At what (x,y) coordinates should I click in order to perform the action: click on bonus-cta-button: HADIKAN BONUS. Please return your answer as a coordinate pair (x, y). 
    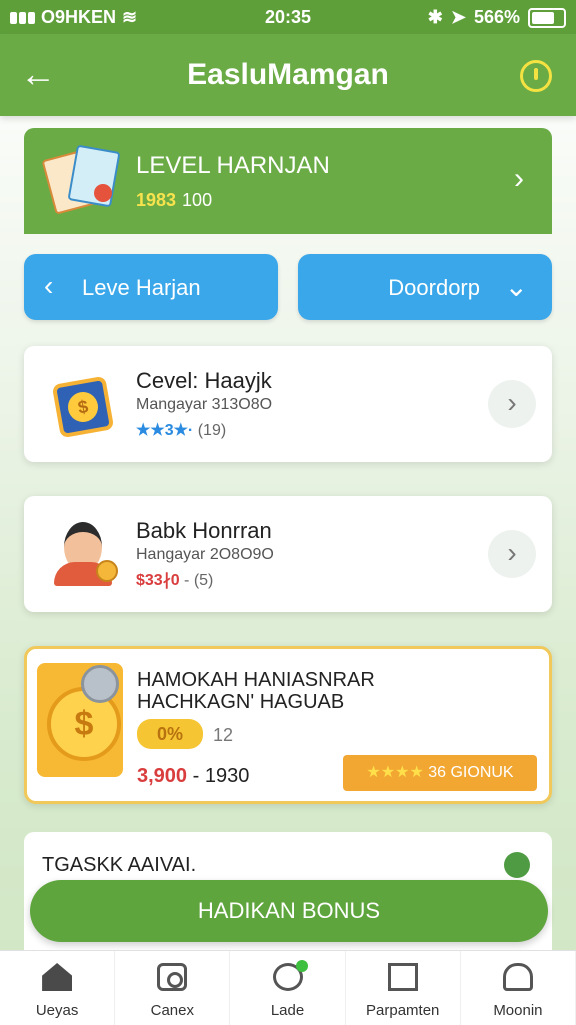
    Looking at the image, I should click on (289, 911).